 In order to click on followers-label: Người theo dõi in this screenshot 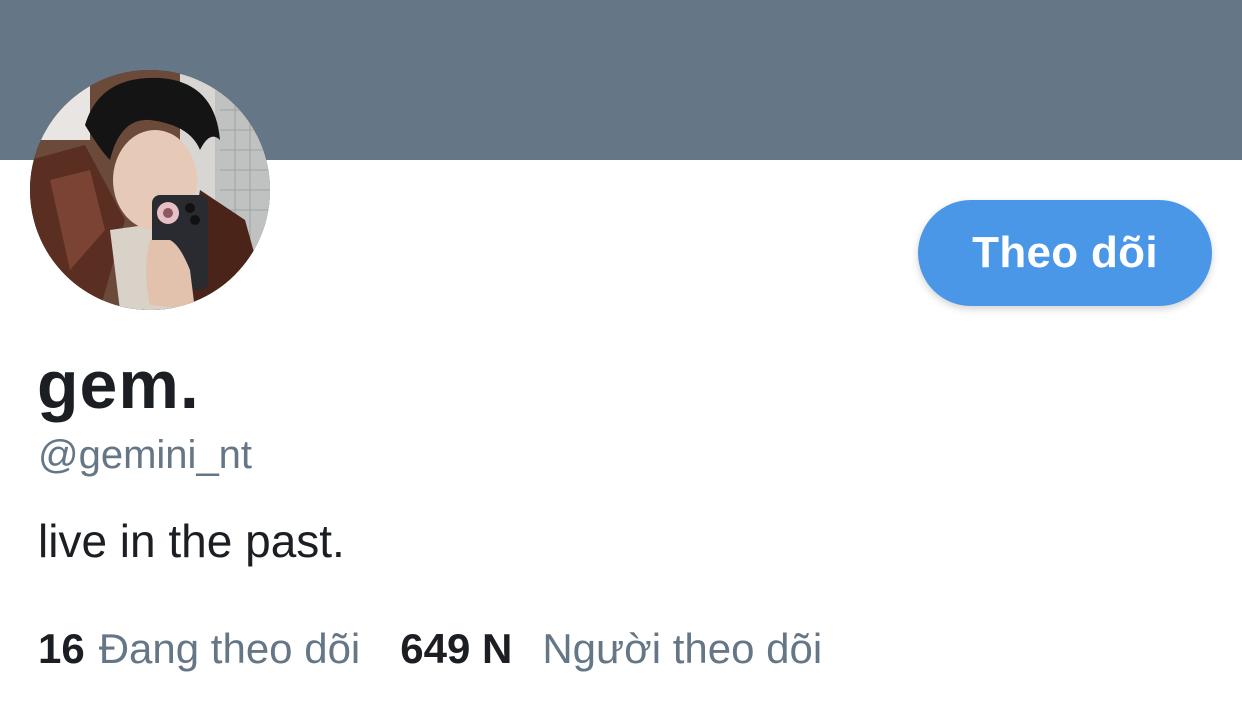, I will do `click(682, 648)`.